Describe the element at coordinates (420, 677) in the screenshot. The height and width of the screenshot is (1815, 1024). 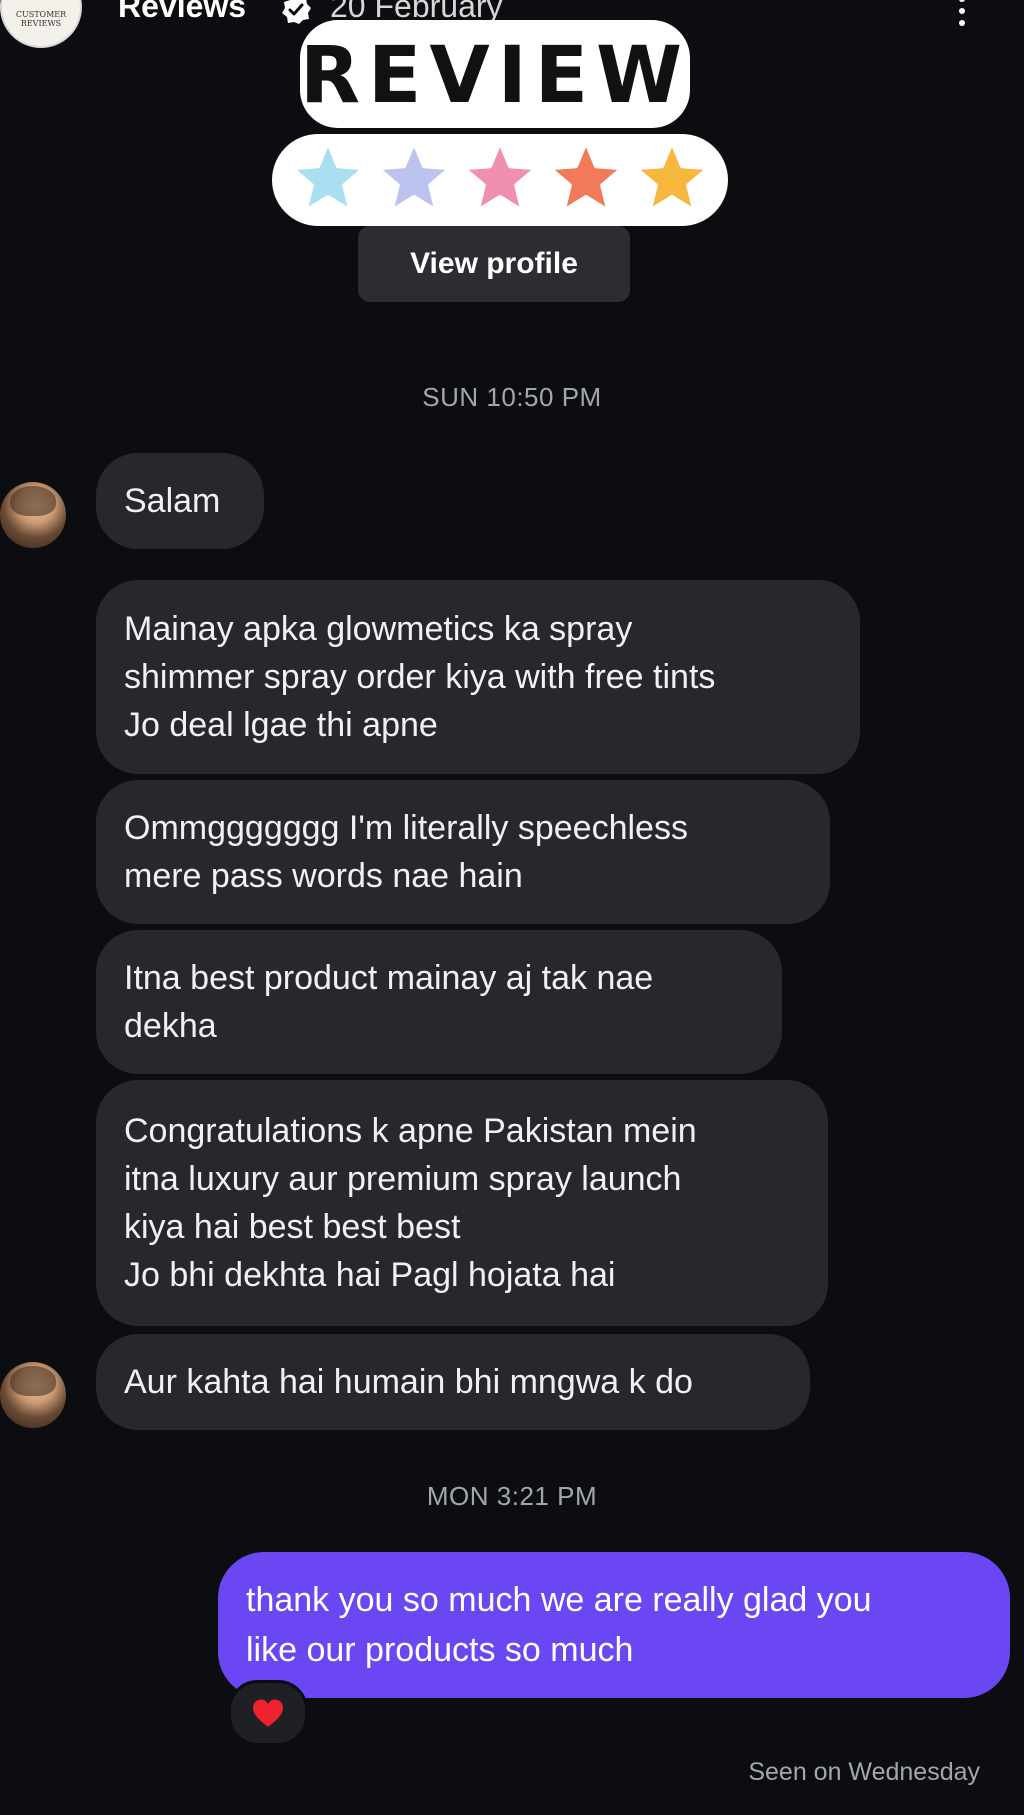
I see `message-text: shimmer spray order kiya with free tints` at that location.